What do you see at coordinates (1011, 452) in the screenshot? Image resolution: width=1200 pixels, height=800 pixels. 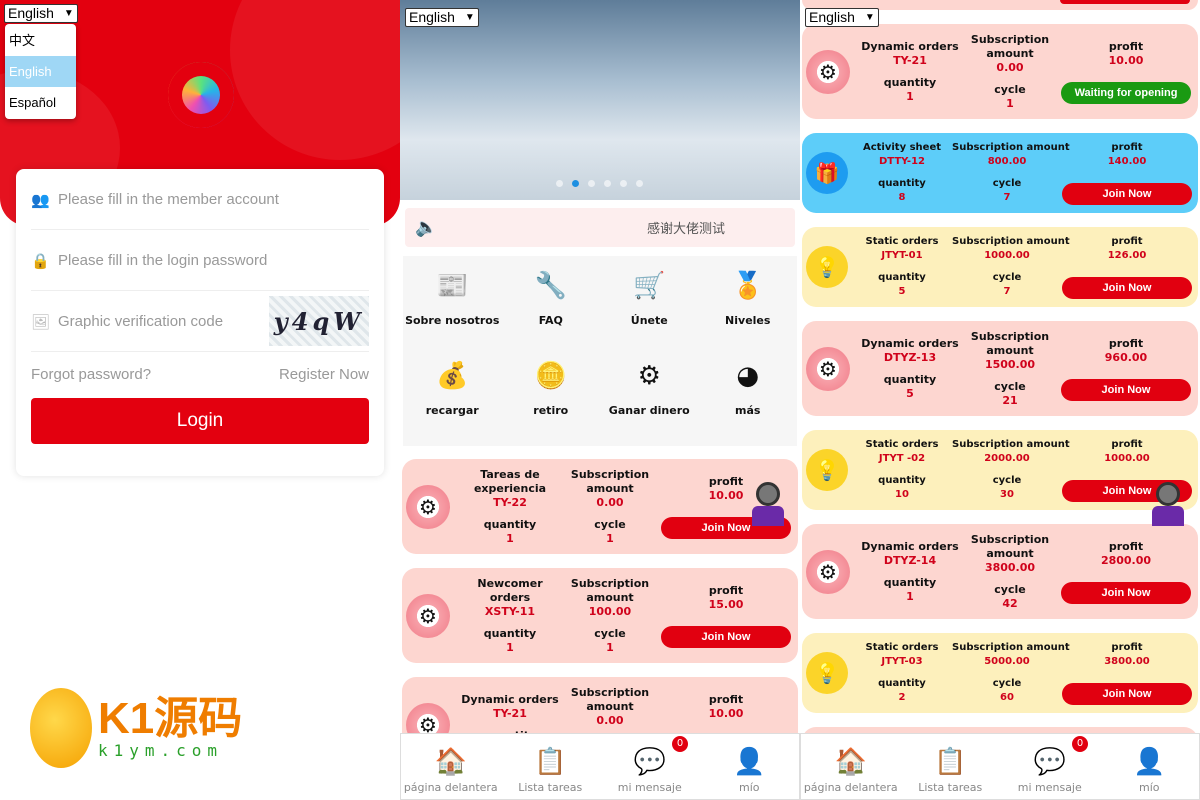 I see `amount-group: Subscription amount 2000.00` at bounding box center [1011, 452].